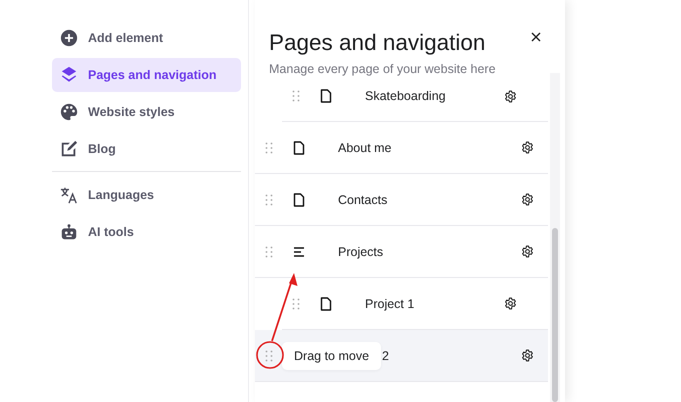  I want to click on lines-icon, so click(299, 251).